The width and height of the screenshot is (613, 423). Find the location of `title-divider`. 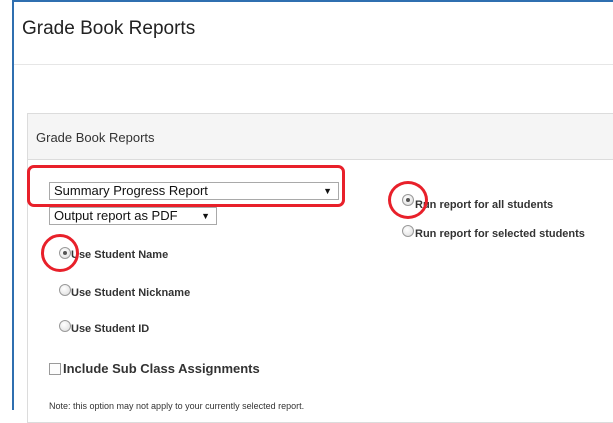

title-divider is located at coordinates (313, 64).